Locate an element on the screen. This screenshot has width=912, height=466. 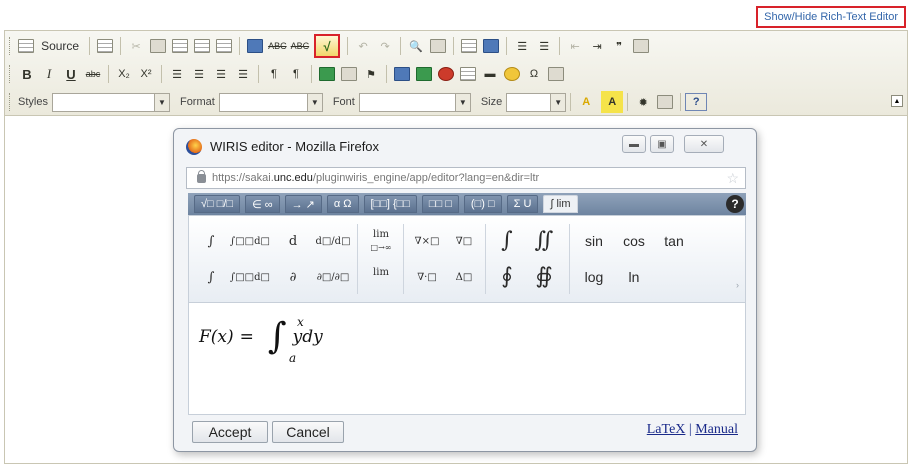
blockquote-button: ❞ is located at coordinates (619, 46).